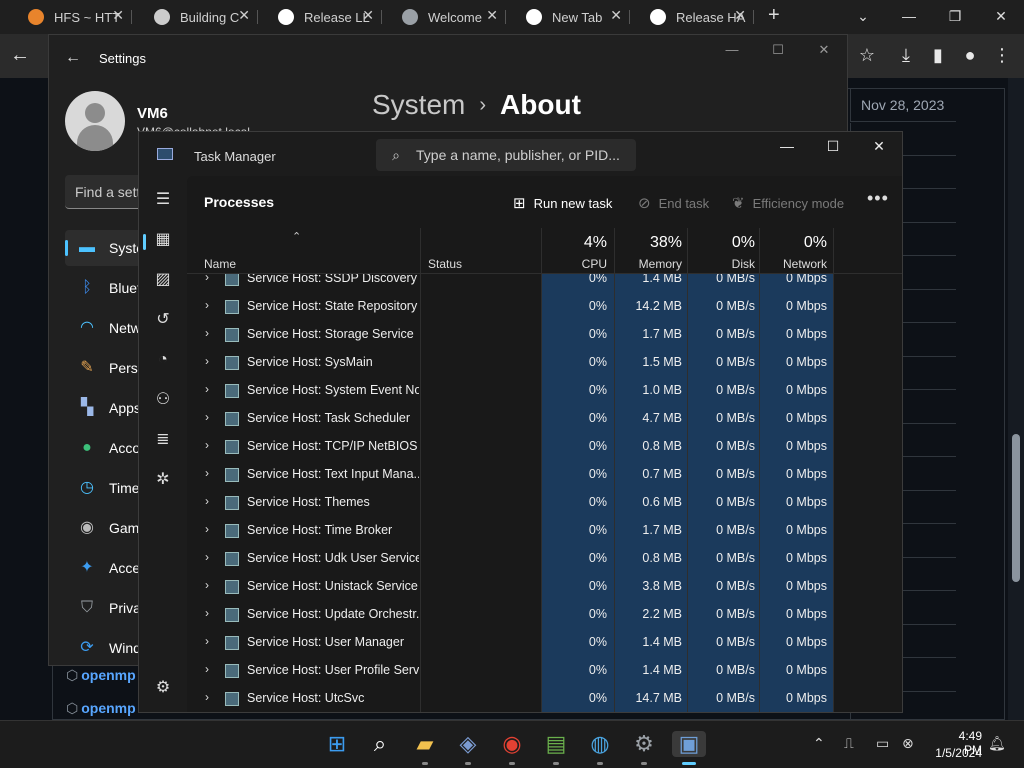 The height and width of the screenshot is (768, 1024). What do you see at coordinates (95, 121) in the screenshot?
I see `avatar` at bounding box center [95, 121].